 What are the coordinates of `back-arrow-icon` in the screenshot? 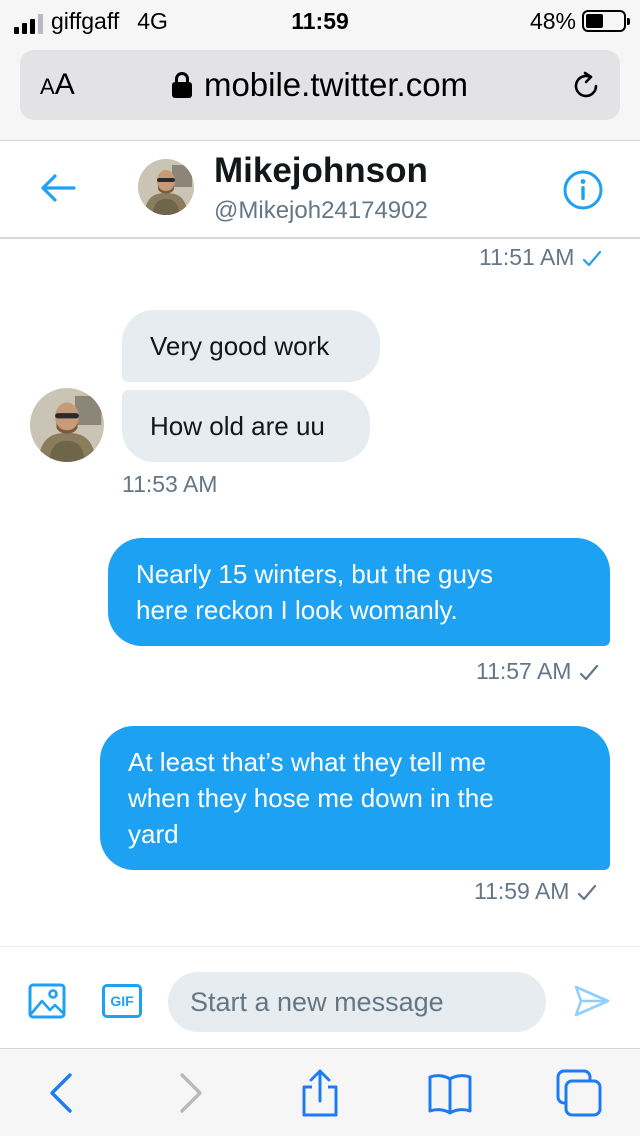 It's located at (58, 188).